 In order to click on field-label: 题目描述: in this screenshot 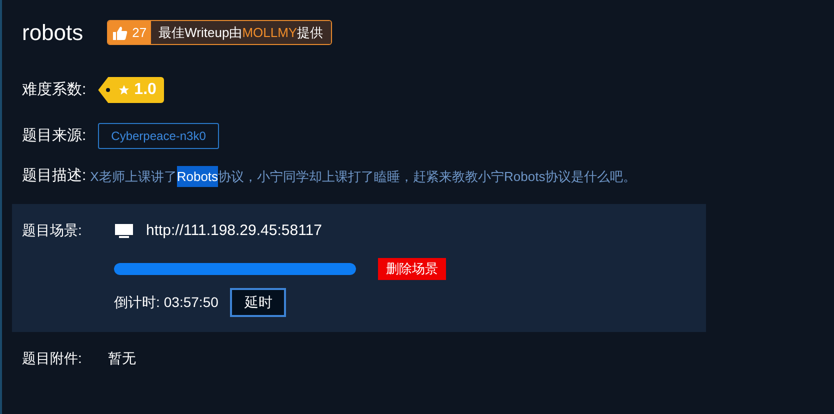, I will do `click(54, 176)`.